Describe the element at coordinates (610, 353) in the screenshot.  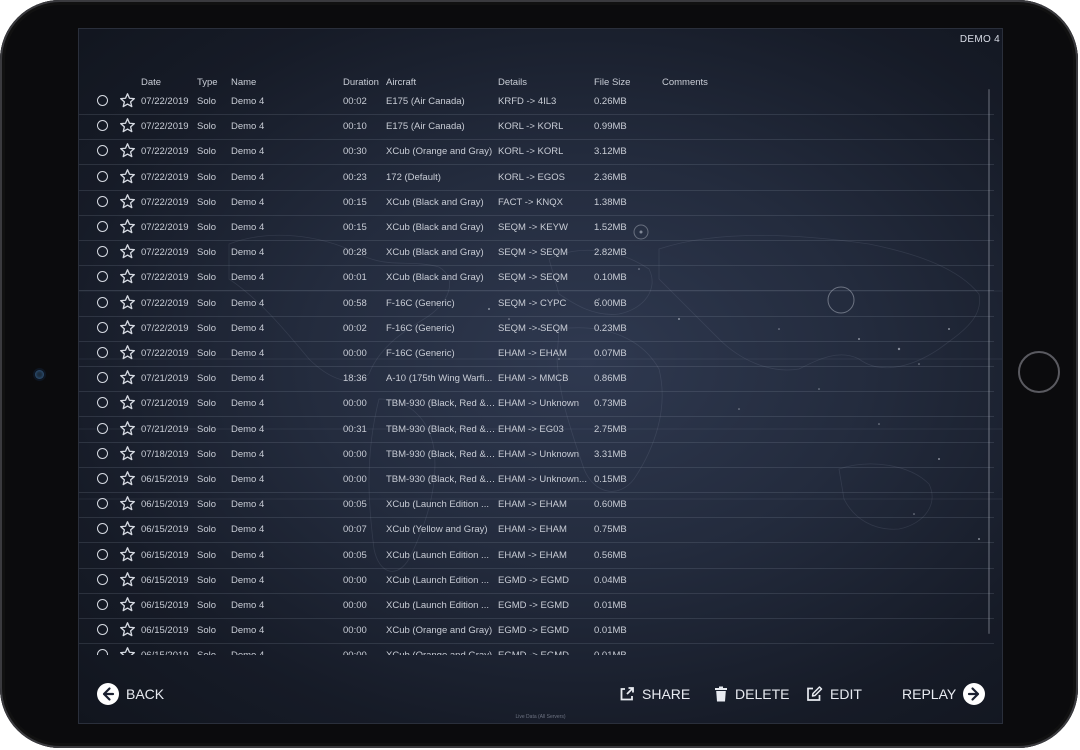
I see `flight-file-size: 0.07MB` at that location.